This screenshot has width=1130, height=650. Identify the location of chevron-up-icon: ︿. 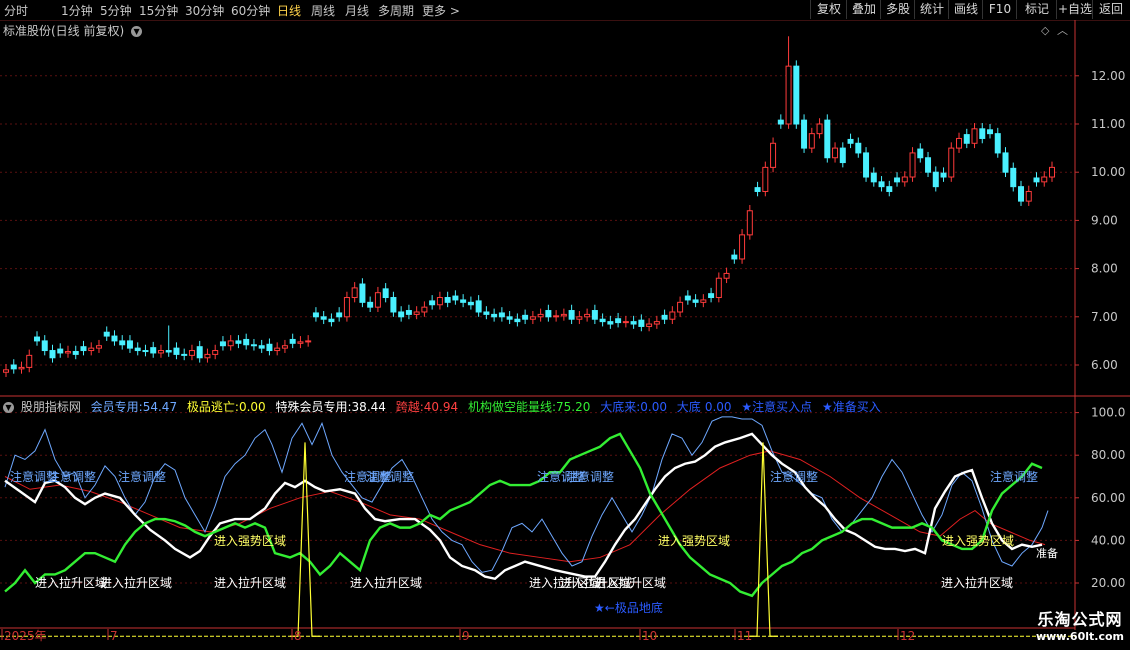
(1062, 30).